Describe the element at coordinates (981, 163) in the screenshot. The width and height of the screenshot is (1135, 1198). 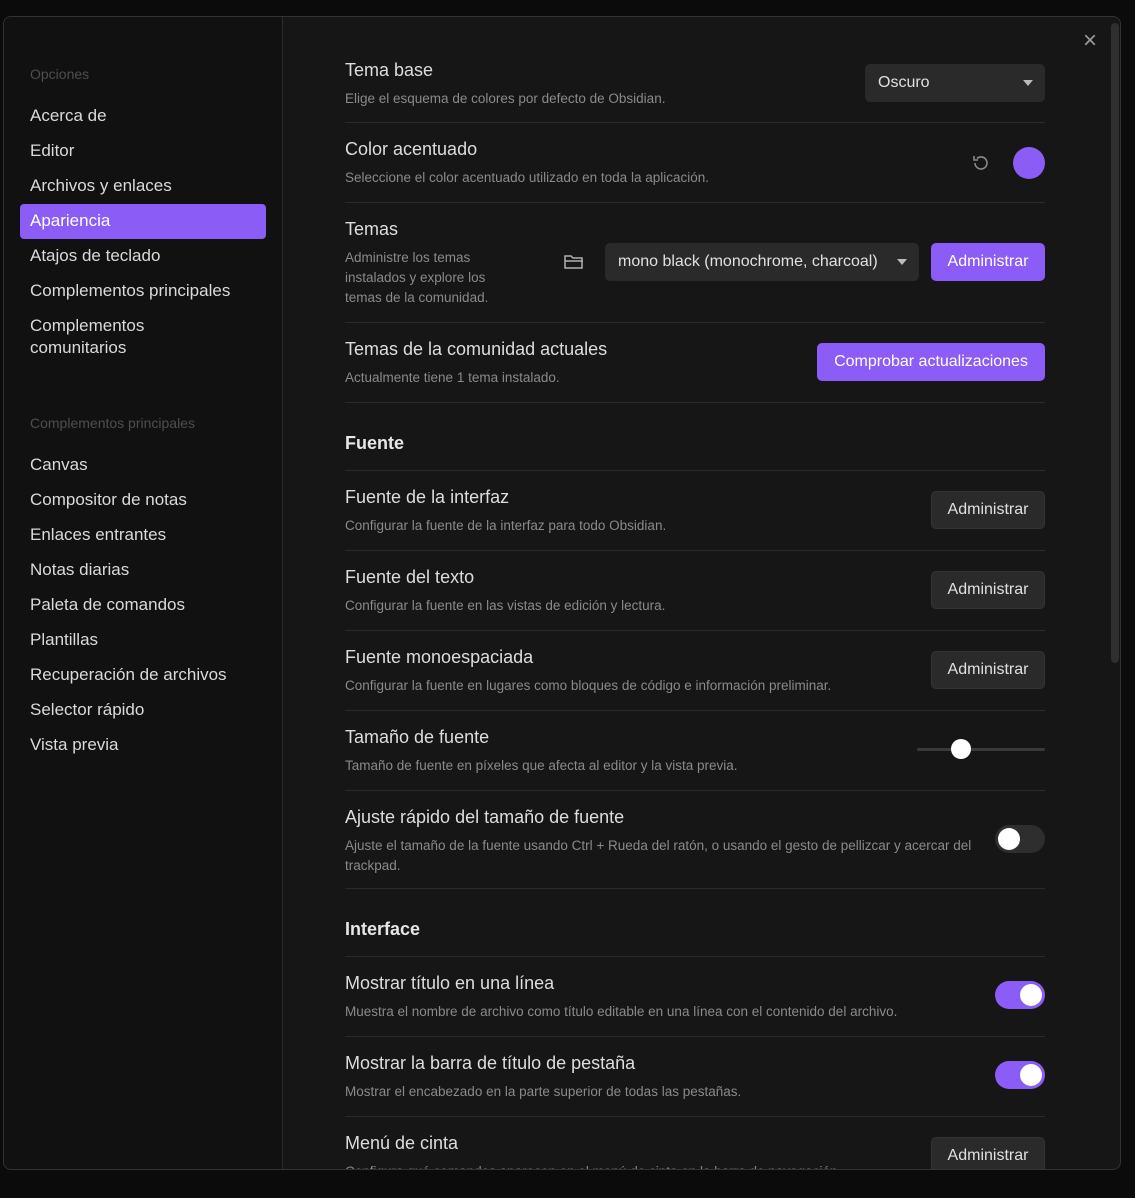
I see `reset-icon` at that location.